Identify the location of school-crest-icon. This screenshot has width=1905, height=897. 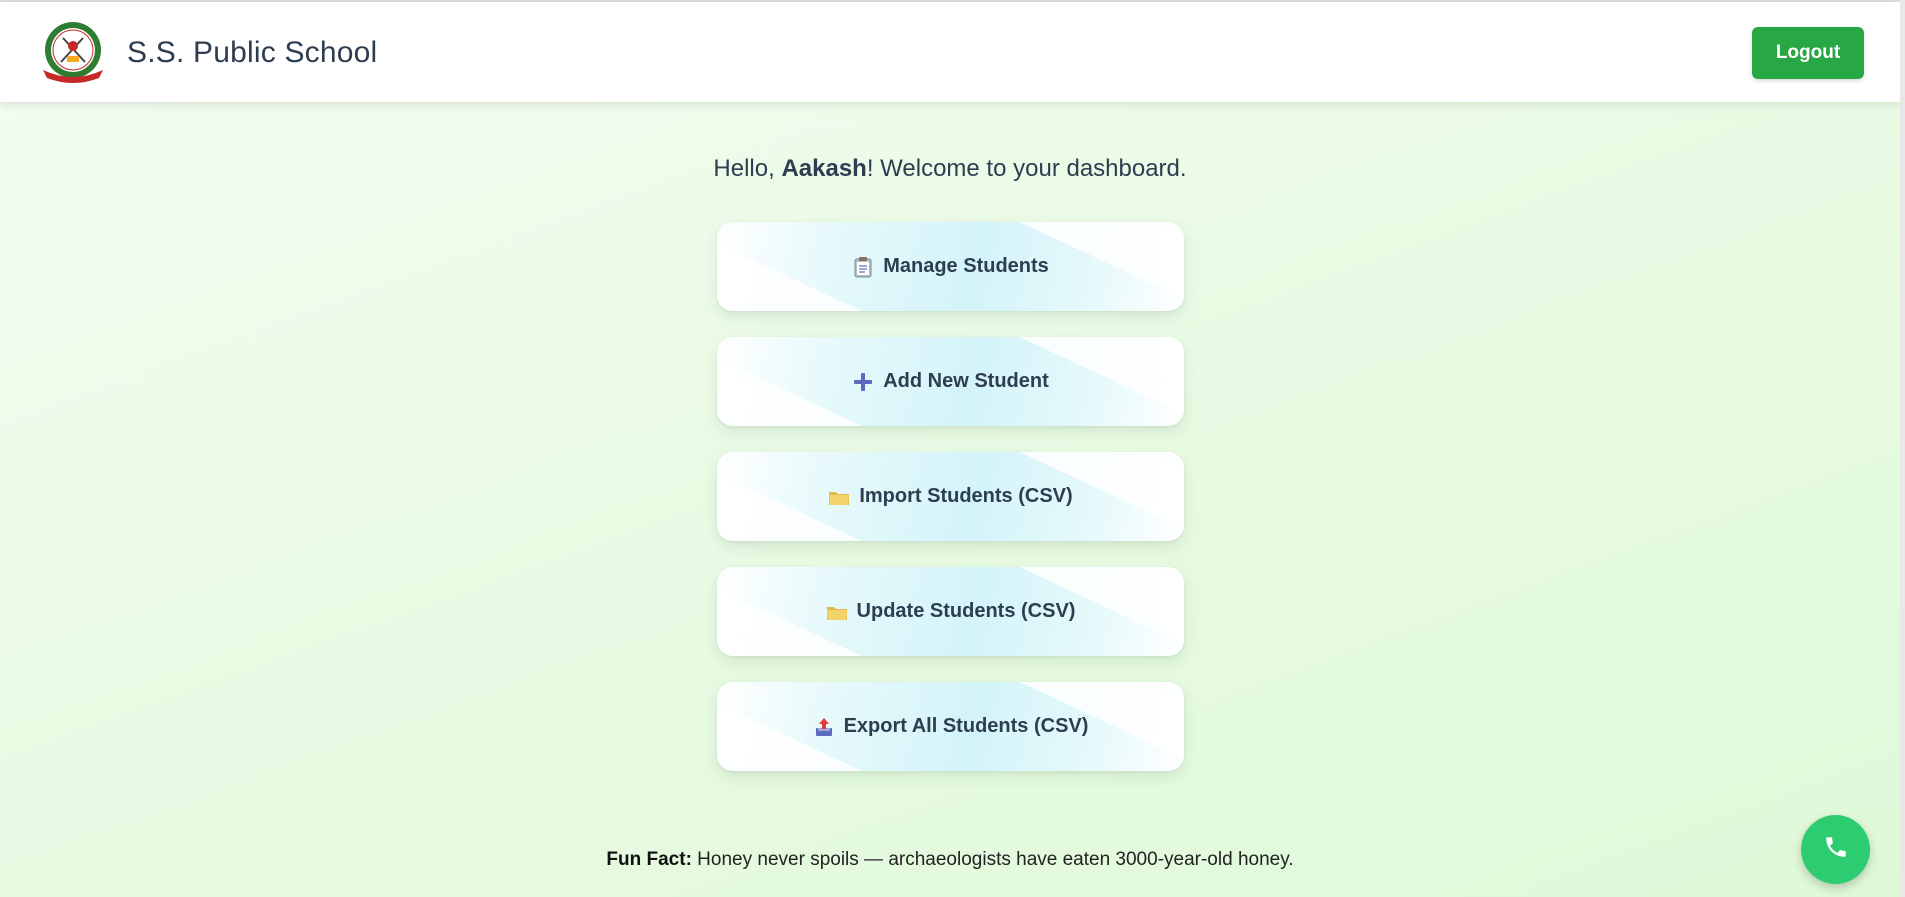
(73, 52).